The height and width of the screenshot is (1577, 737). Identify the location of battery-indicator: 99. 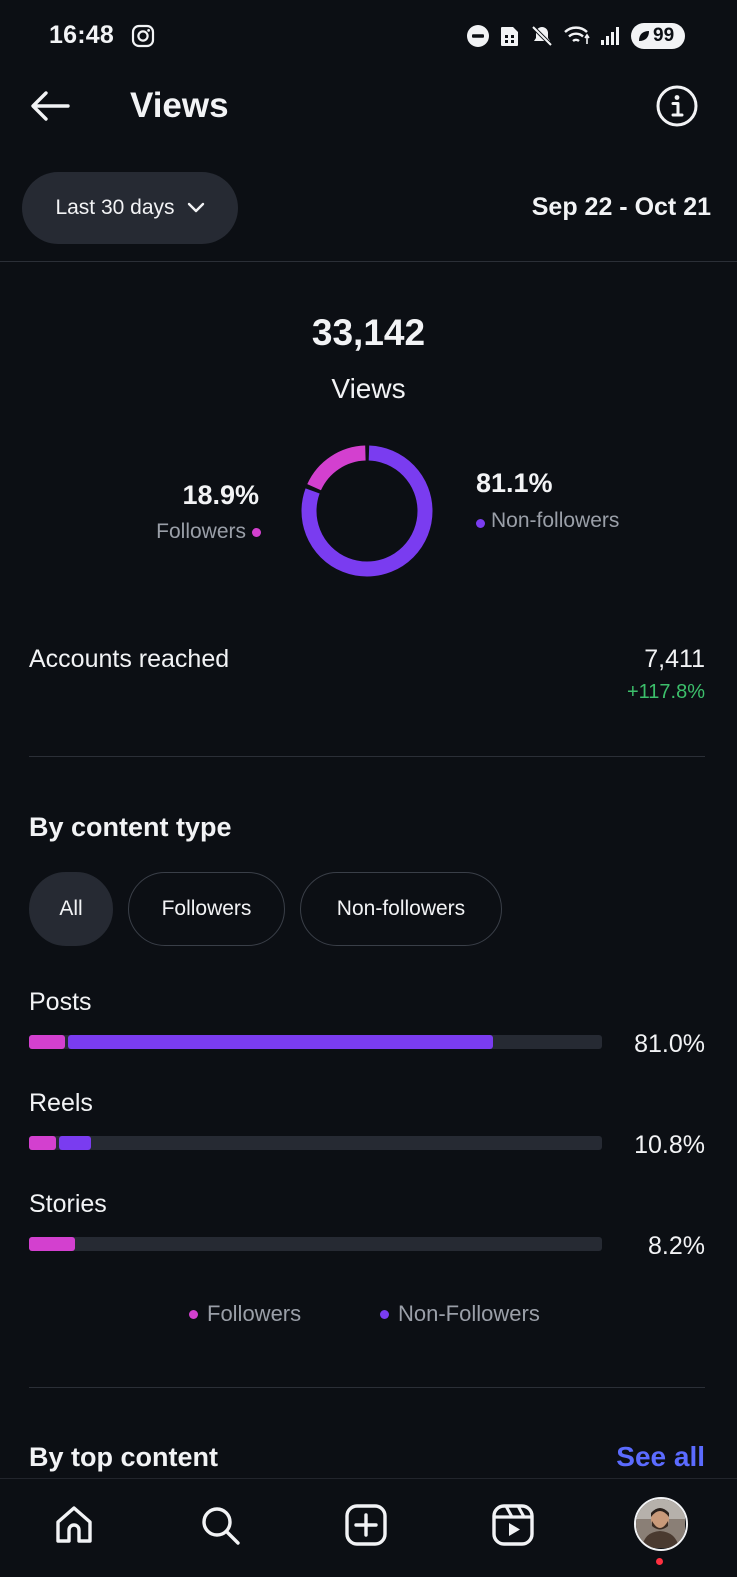
(658, 36).